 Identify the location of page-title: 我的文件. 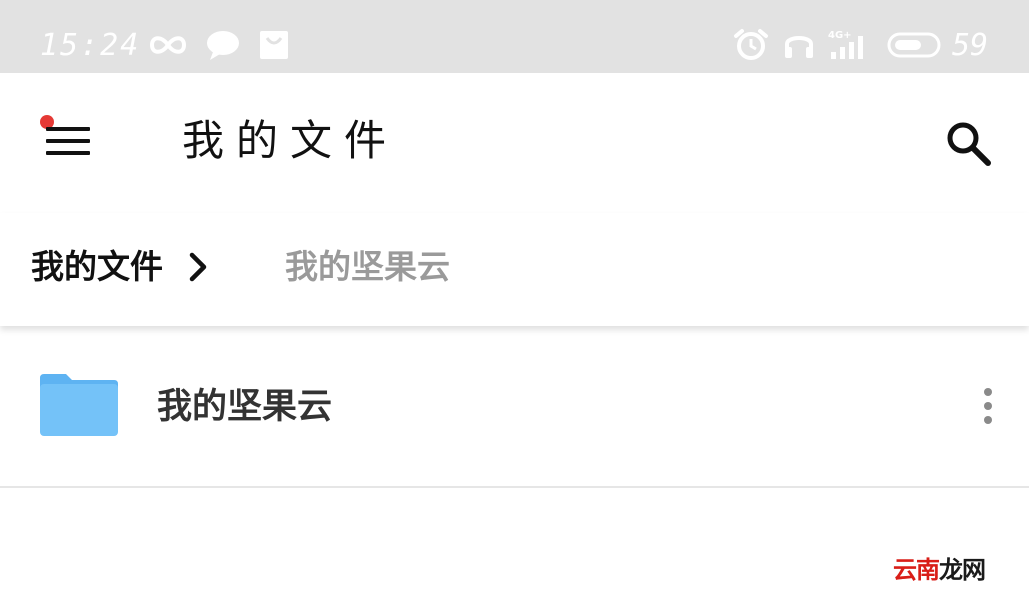
(290, 140).